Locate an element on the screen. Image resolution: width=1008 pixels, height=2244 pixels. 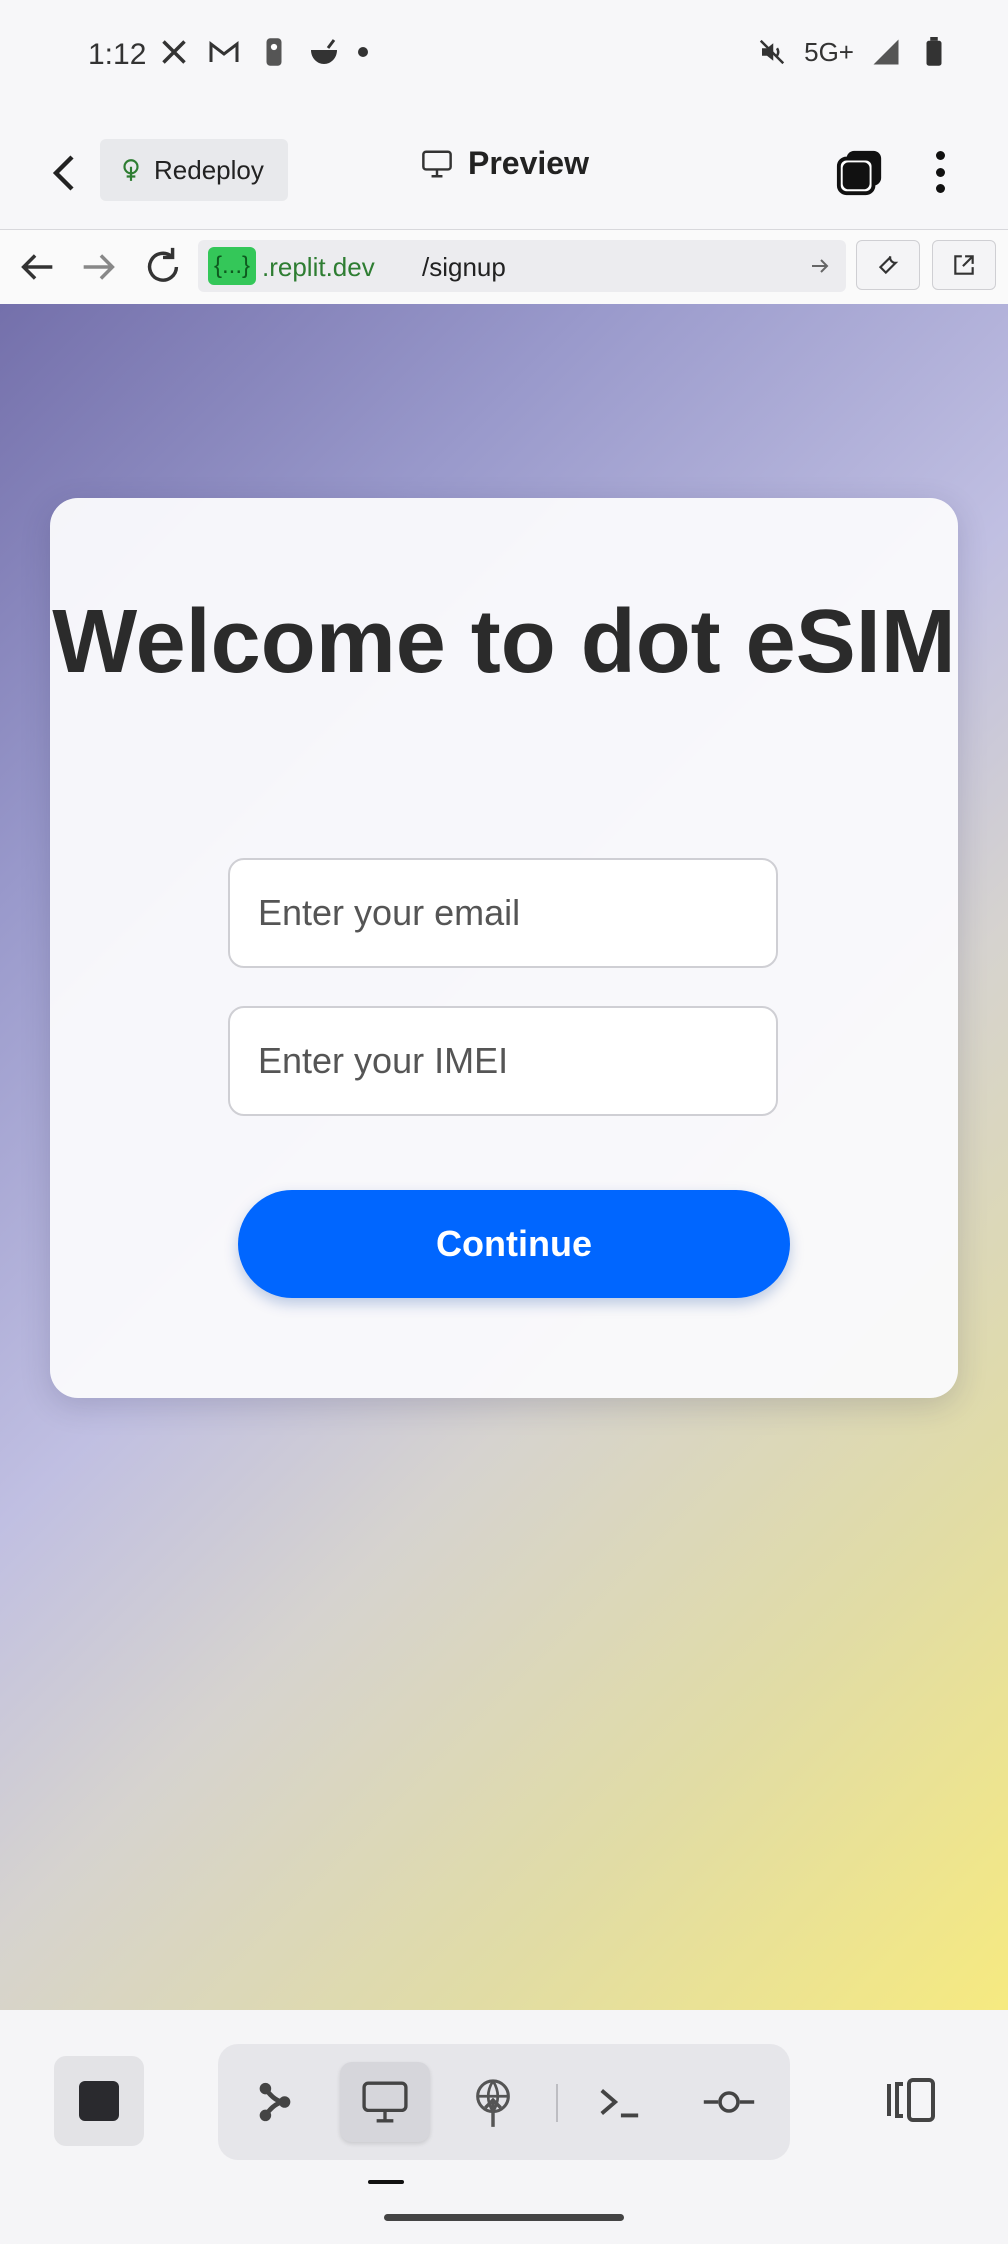
stop-button is located at coordinates (99, 2101).